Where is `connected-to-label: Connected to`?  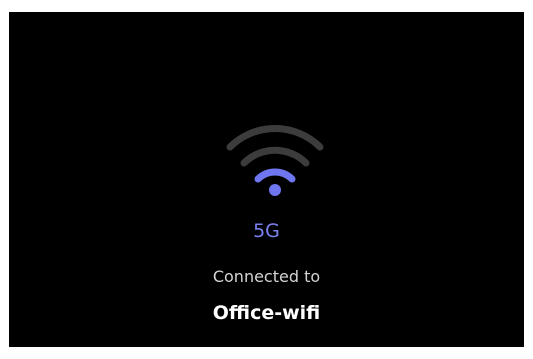
connected-to-label: Connected to is located at coordinates (266, 276).